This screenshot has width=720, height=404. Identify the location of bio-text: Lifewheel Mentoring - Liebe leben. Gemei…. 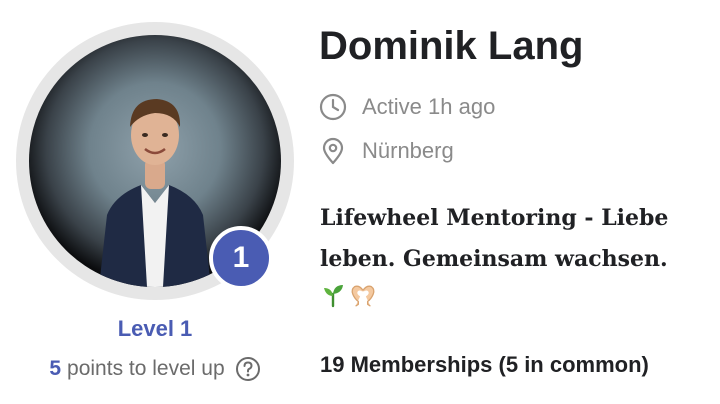
(494, 238).